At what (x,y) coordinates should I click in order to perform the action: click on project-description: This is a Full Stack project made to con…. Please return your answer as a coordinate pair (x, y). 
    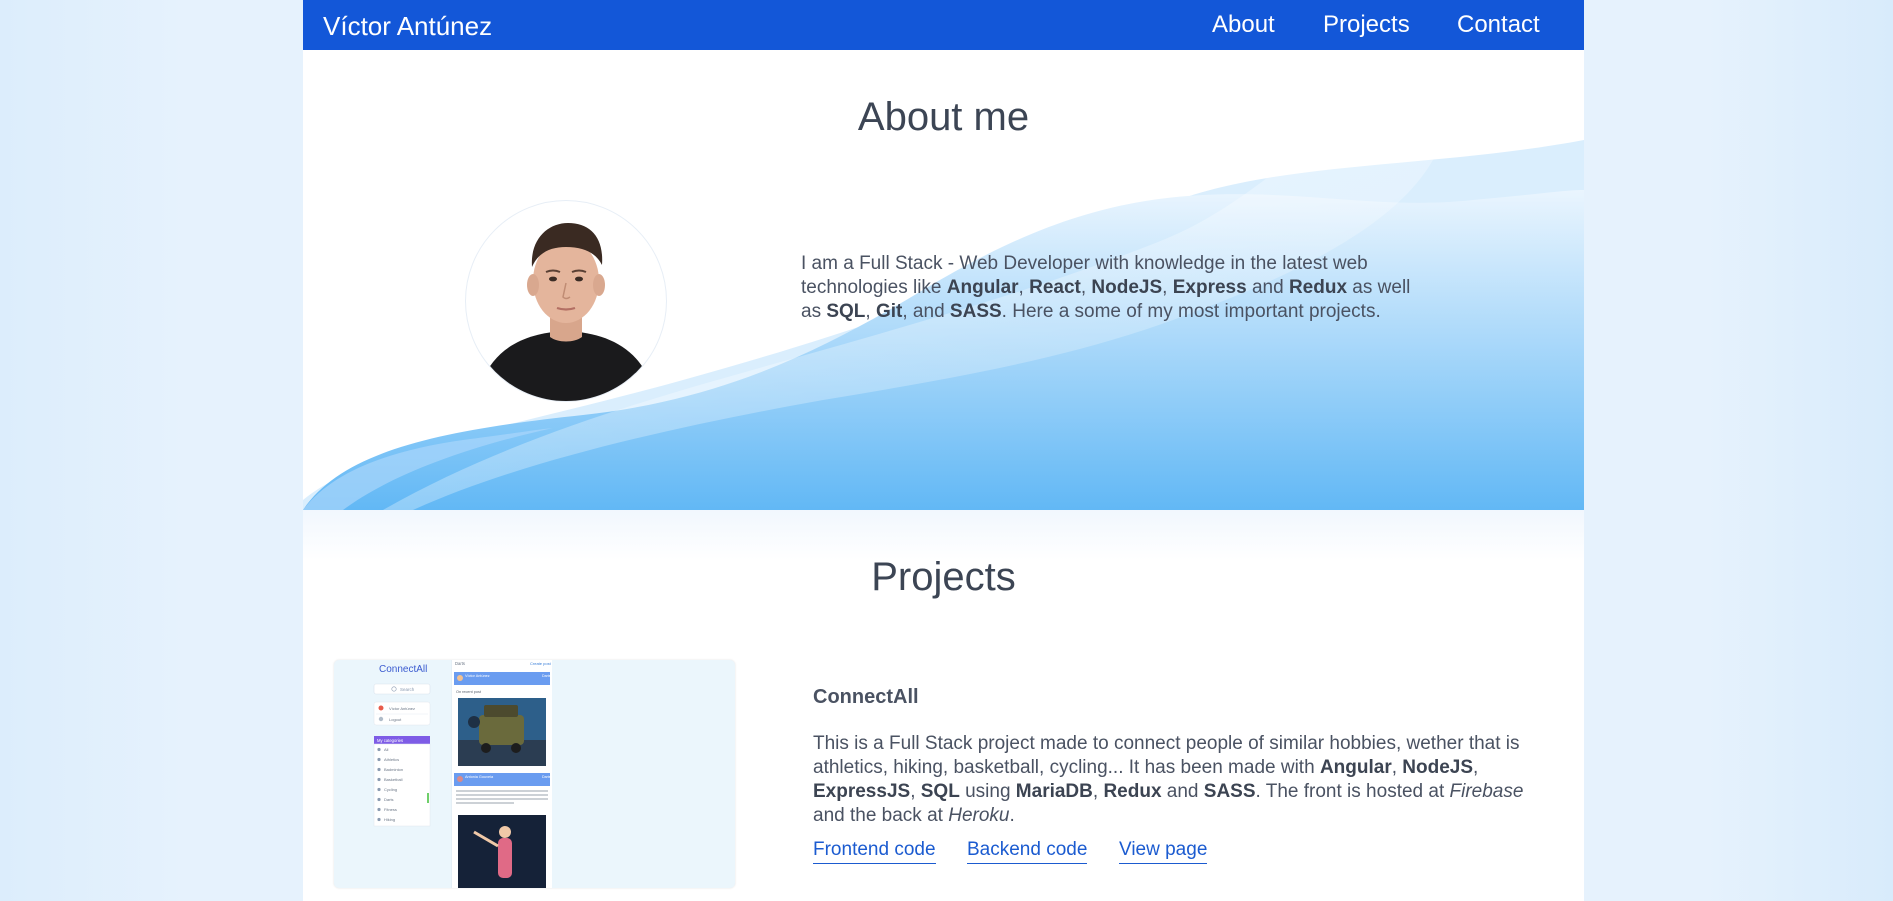
    Looking at the image, I should click on (1178, 780).